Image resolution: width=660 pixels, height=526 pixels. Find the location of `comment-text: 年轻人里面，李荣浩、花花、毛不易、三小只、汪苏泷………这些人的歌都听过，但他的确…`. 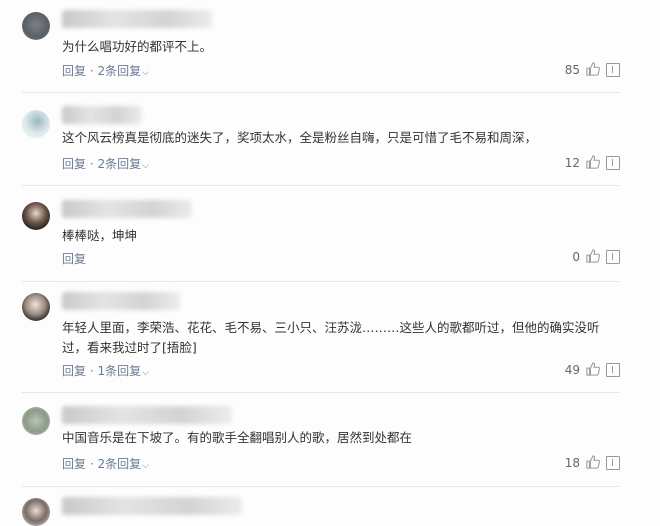

comment-text: 年轻人里面，李荣浩、花花、毛不易、三小只、汪苏泷………这些人的歌都听过，但他的确… is located at coordinates (331, 337).